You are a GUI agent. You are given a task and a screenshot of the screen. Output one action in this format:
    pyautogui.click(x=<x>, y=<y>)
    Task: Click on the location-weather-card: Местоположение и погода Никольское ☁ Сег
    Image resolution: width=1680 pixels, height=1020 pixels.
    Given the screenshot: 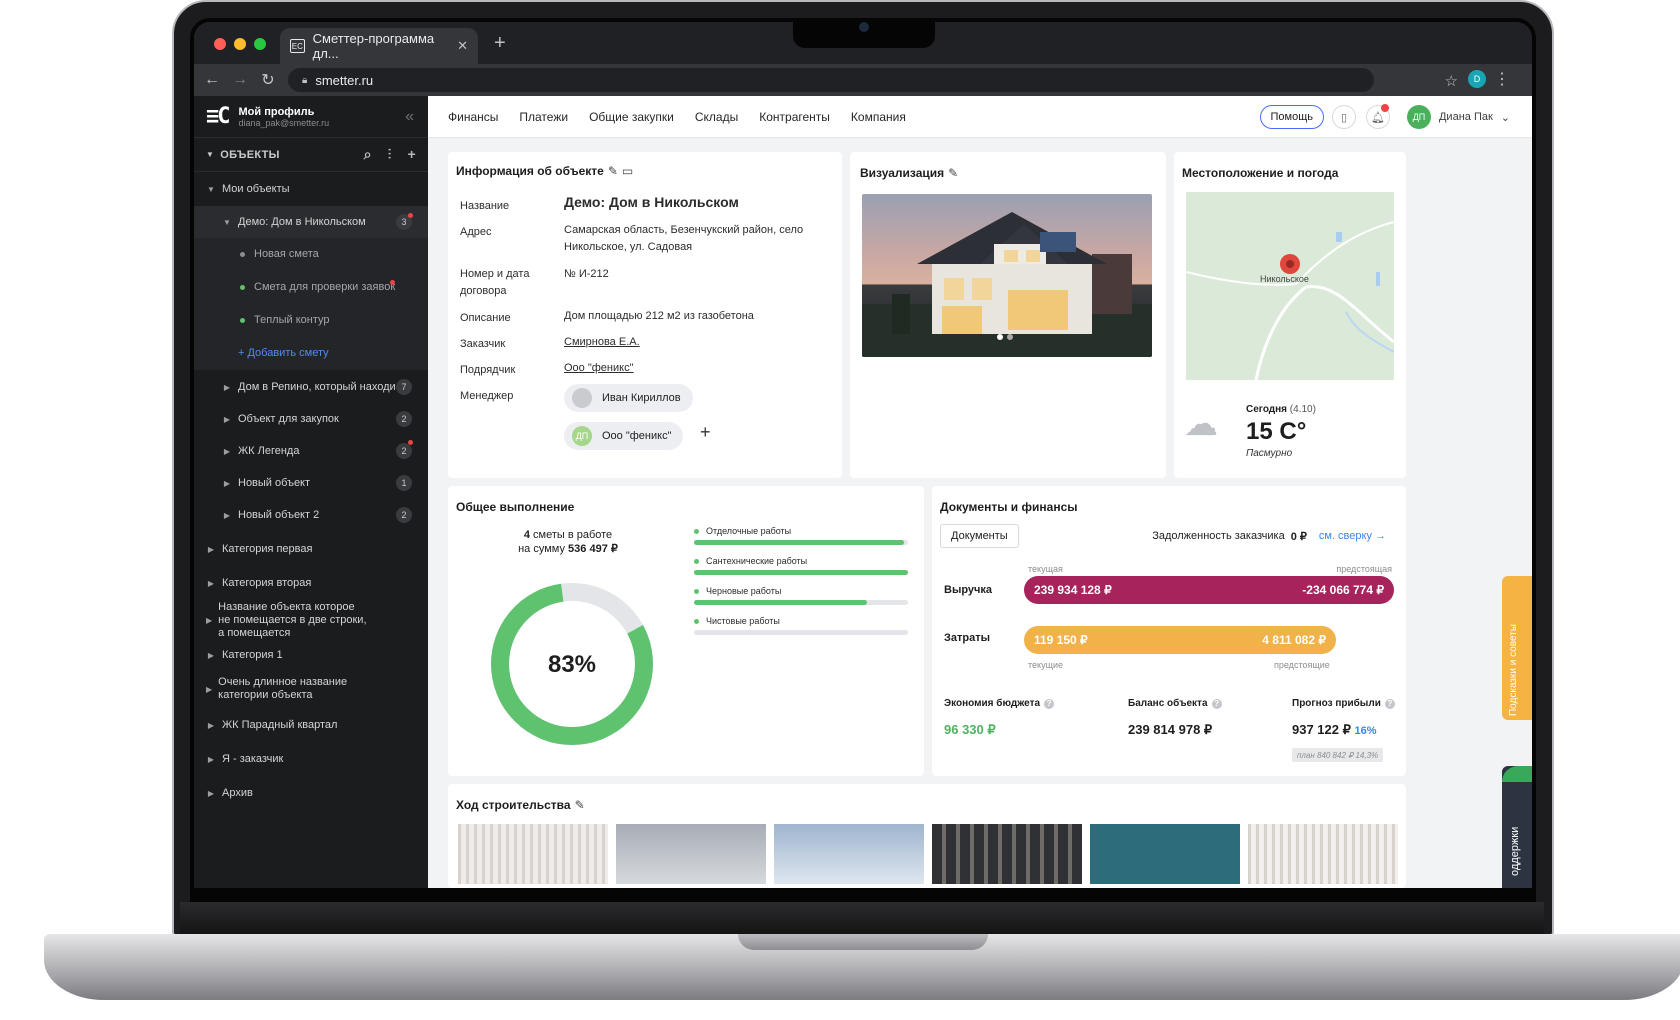 What is the action you would take?
    pyautogui.click(x=1290, y=315)
    